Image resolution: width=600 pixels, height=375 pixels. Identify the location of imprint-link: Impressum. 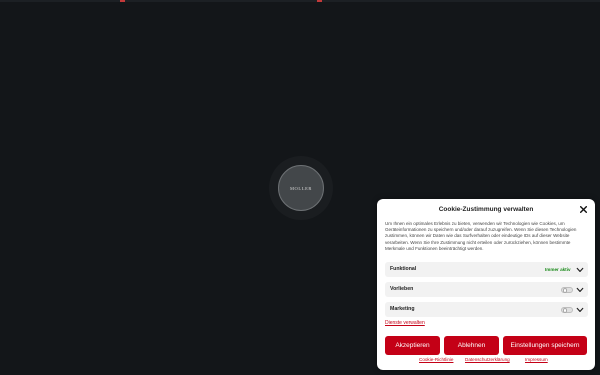
(536, 359).